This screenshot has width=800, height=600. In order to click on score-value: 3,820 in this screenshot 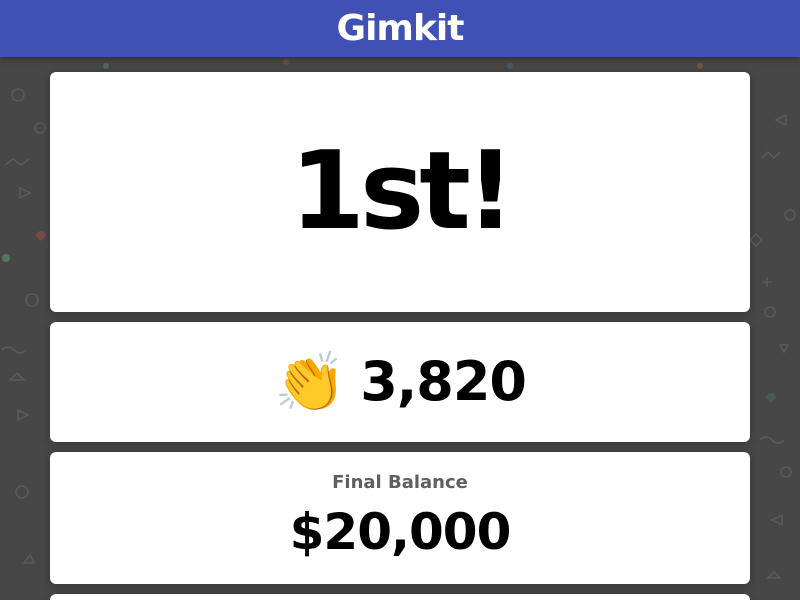, I will do `click(443, 381)`.